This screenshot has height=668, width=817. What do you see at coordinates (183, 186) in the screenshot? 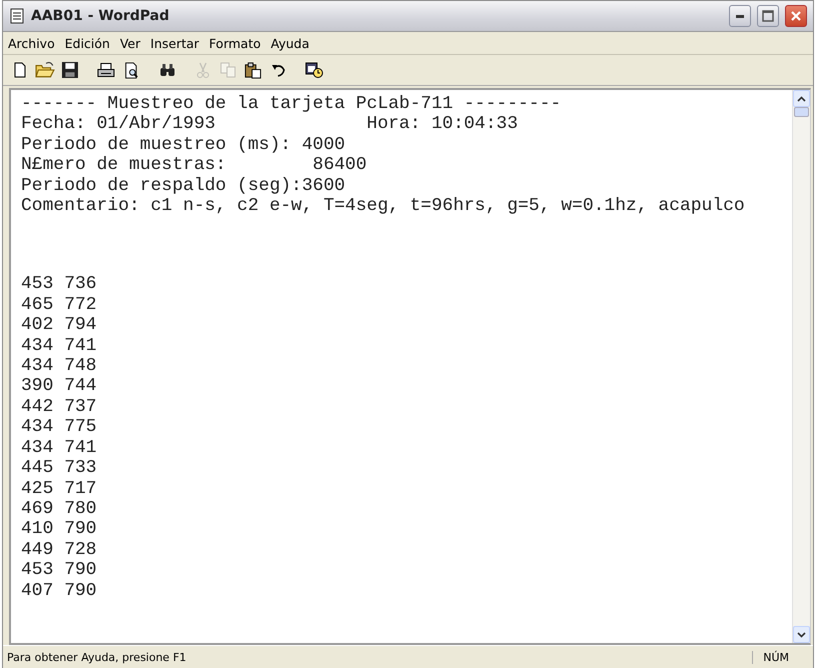
I see `text-line: Periodo de respaldo (seg):3600` at bounding box center [183, 186].